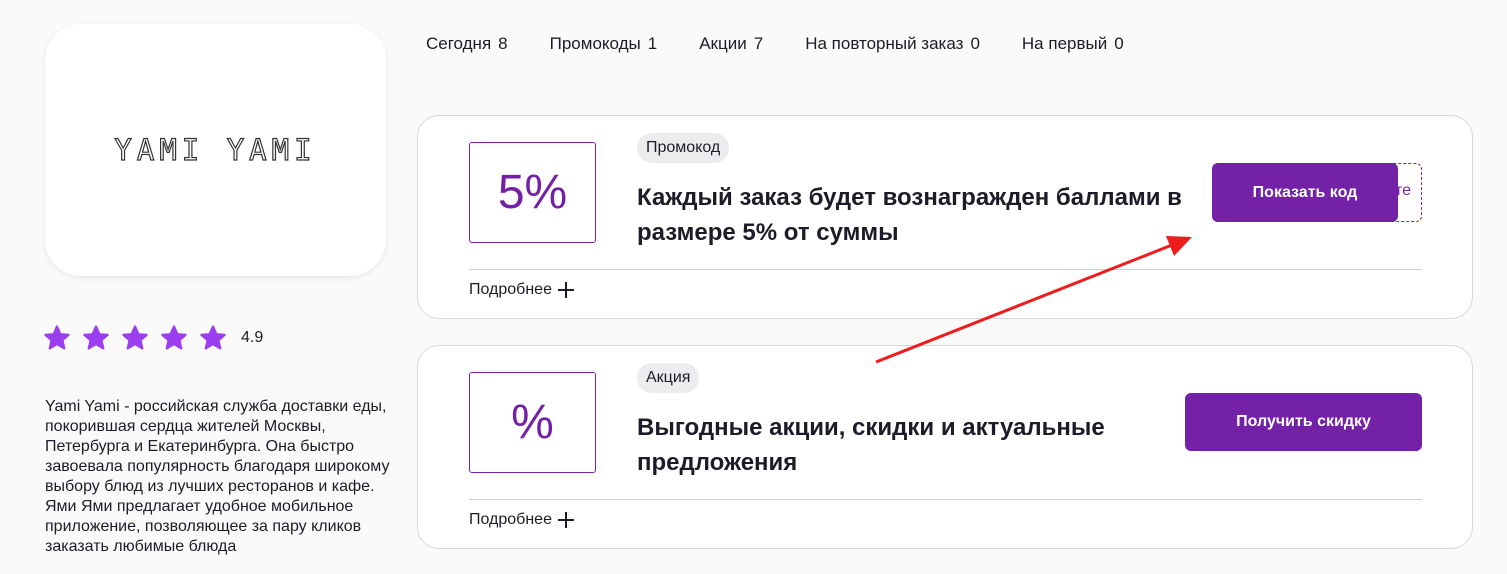 The image size is (1507, 574). What do you see at coordinates (459, 43) in the screenshot?
I see `tab-label: Сегодня` at bounding box center [459, 43].